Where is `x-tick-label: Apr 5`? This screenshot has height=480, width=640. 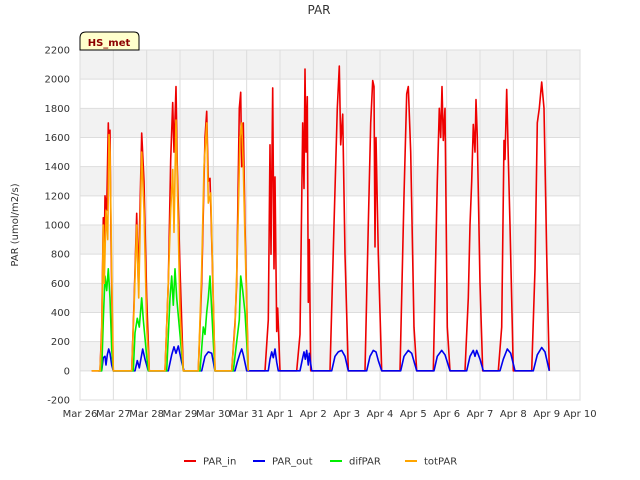
x-tick-label: Apr 5 is located at coordinates (413, 414).